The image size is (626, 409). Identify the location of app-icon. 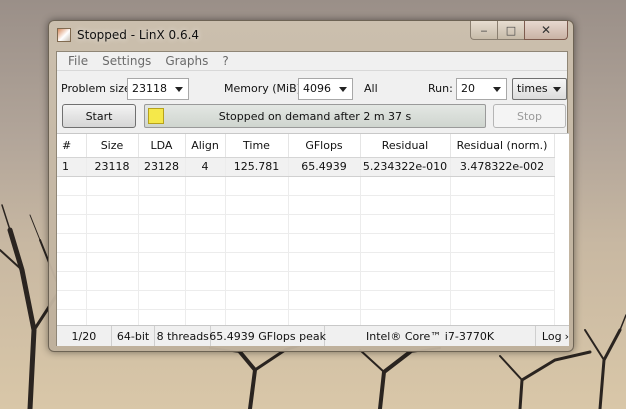
(64, 35).